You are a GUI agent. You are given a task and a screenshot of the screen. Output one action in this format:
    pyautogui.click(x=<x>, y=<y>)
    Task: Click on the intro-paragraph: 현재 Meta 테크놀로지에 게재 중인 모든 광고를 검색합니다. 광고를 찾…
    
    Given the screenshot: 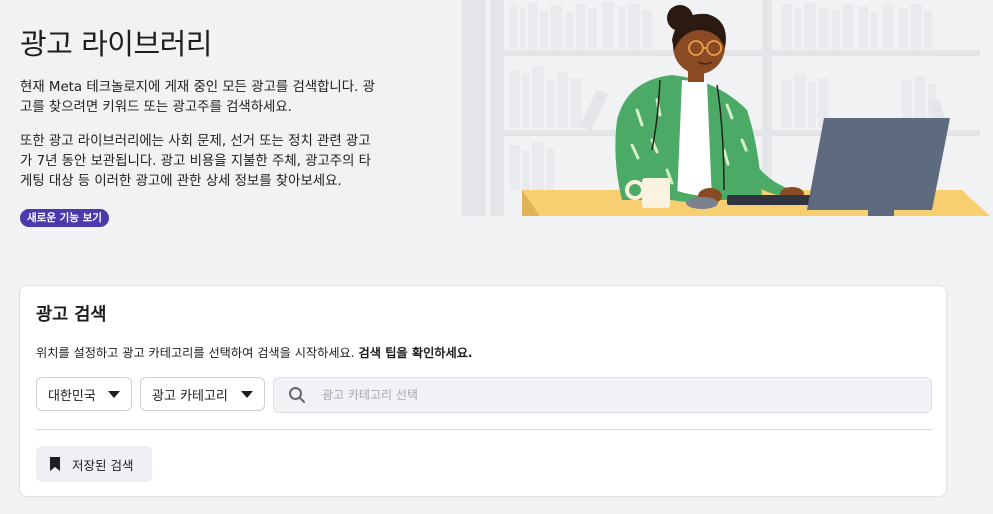 What is the action you would take?
    pyautogui.click(x=197, y=97)
    